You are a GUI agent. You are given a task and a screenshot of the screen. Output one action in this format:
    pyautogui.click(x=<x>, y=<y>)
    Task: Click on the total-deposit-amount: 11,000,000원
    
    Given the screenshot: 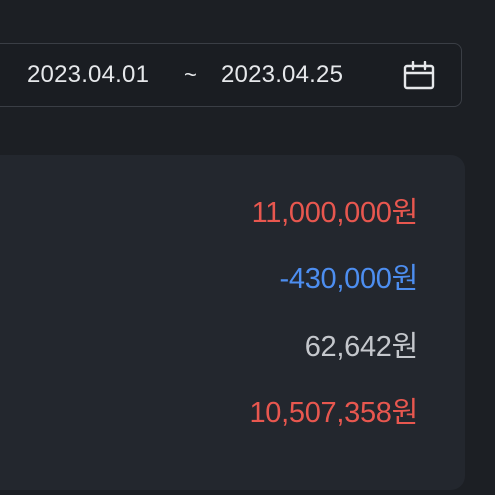 What is the action you would take?
    pyautogui.click(x=335, y=213)
    